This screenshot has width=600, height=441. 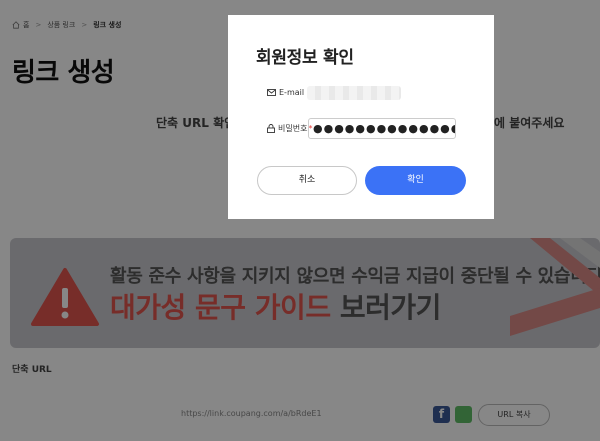 What do you see at coordinates (382, 128) in the screenshot?
I see `password-field: ●●●●●●●●●●●●●●●●` at bounding box center [382, 128].